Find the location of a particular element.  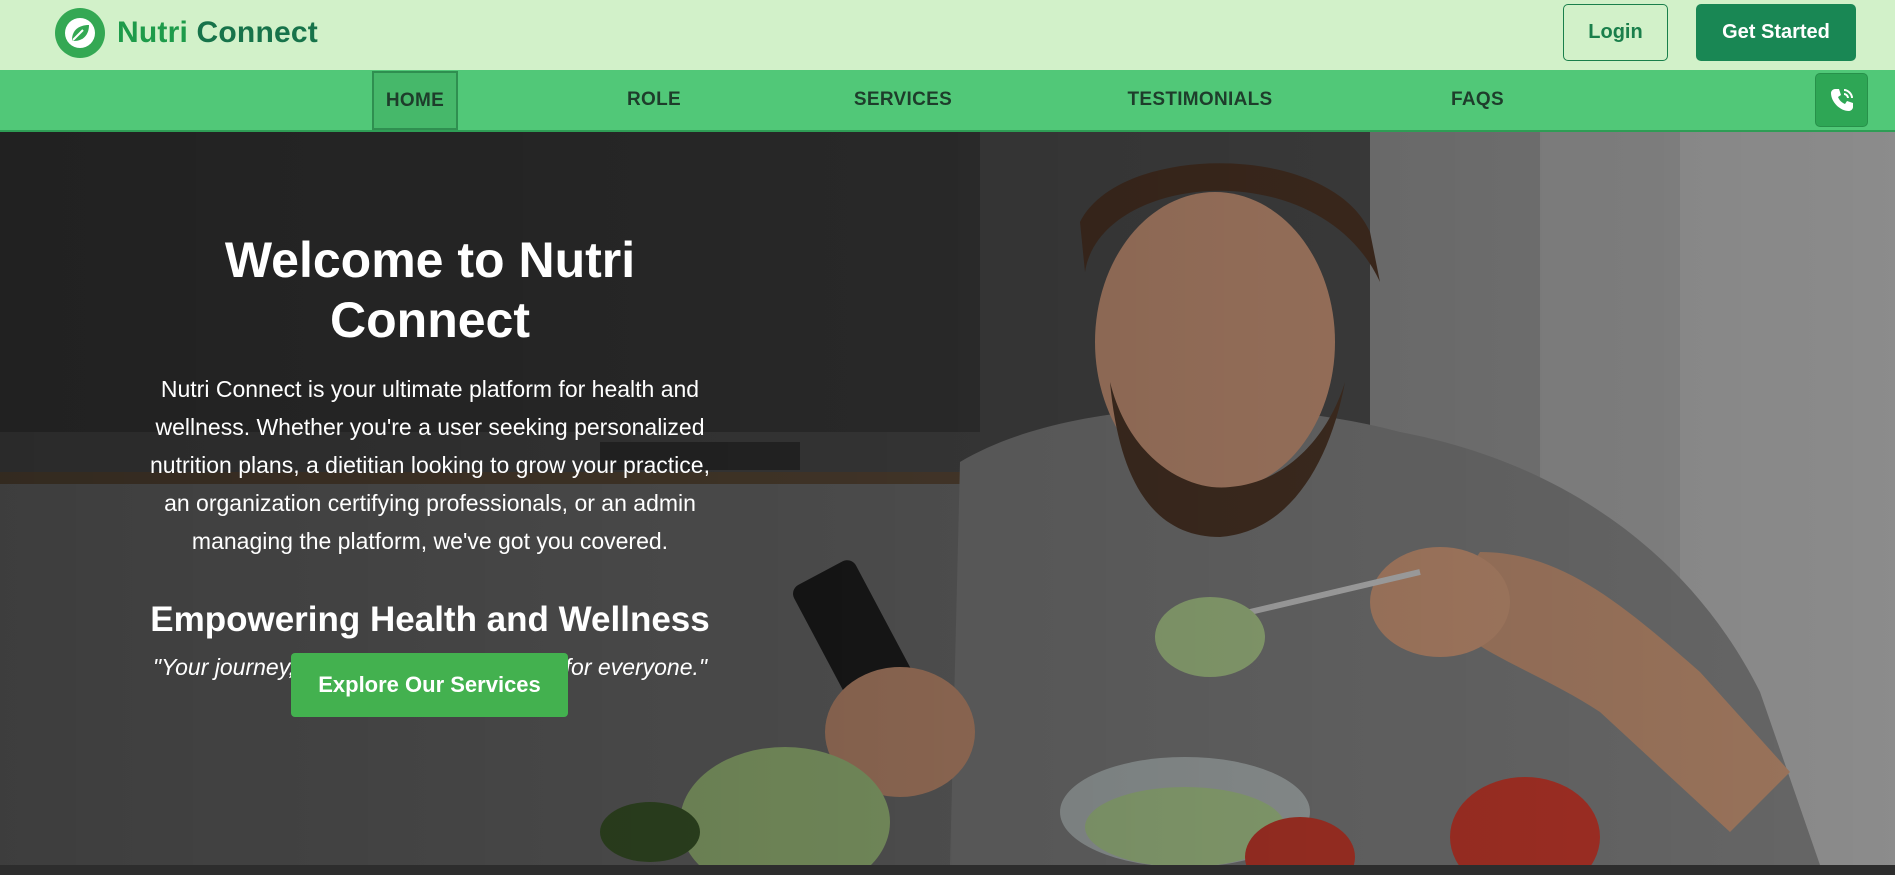

nav-item-role: ROLE is located at coordinates (654, 100).